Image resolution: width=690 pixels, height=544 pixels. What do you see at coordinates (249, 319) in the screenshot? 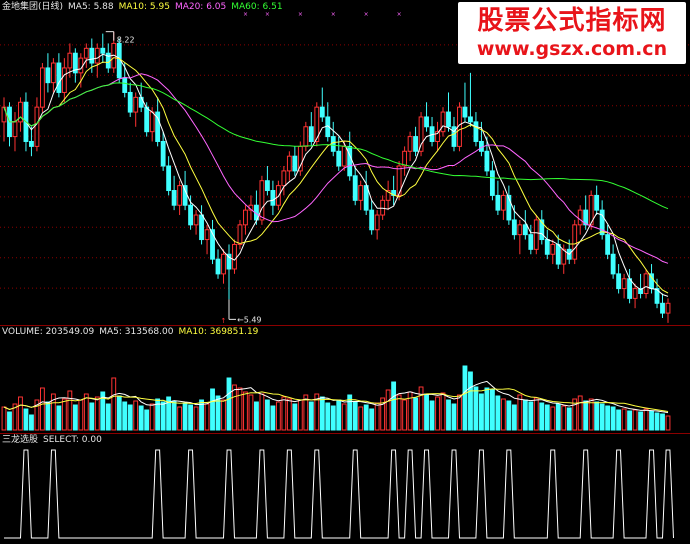
I see `low-price-label: ←5.49` at bounding box center [249, 319].